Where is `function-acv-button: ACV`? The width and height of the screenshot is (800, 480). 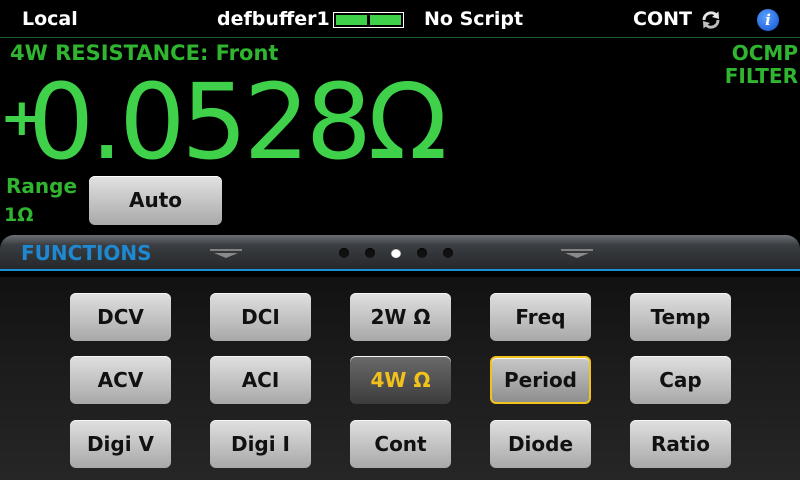
function-acv-button: ACV is located at coordinates (120, 380).